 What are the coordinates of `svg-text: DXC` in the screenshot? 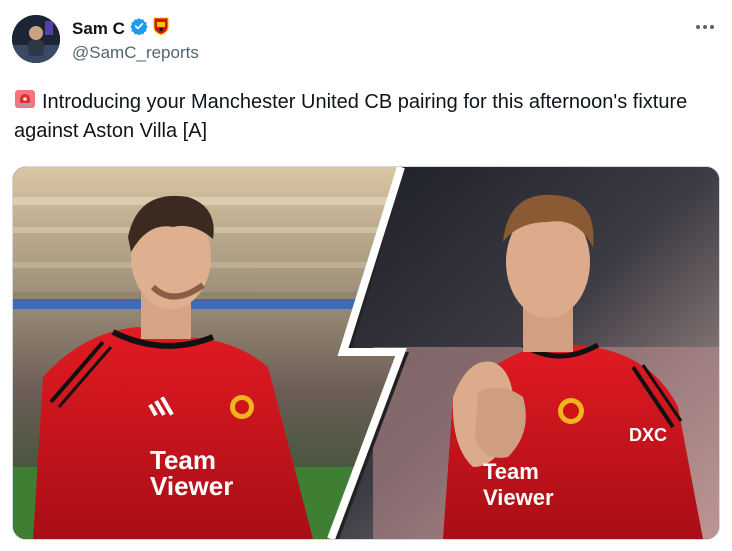 It's located at (648, 435).